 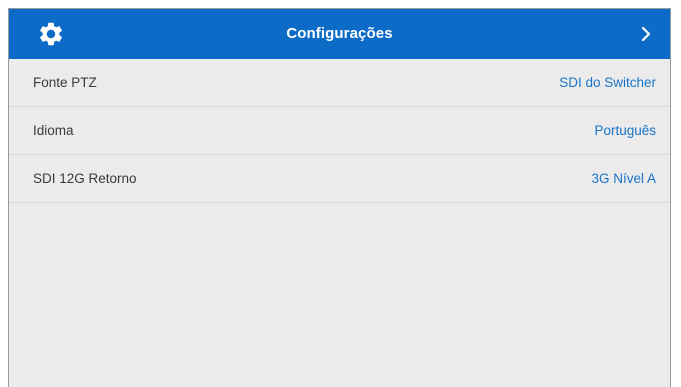 I want to click on setting-value: 3G Nível A, so click(x=623, y=178).